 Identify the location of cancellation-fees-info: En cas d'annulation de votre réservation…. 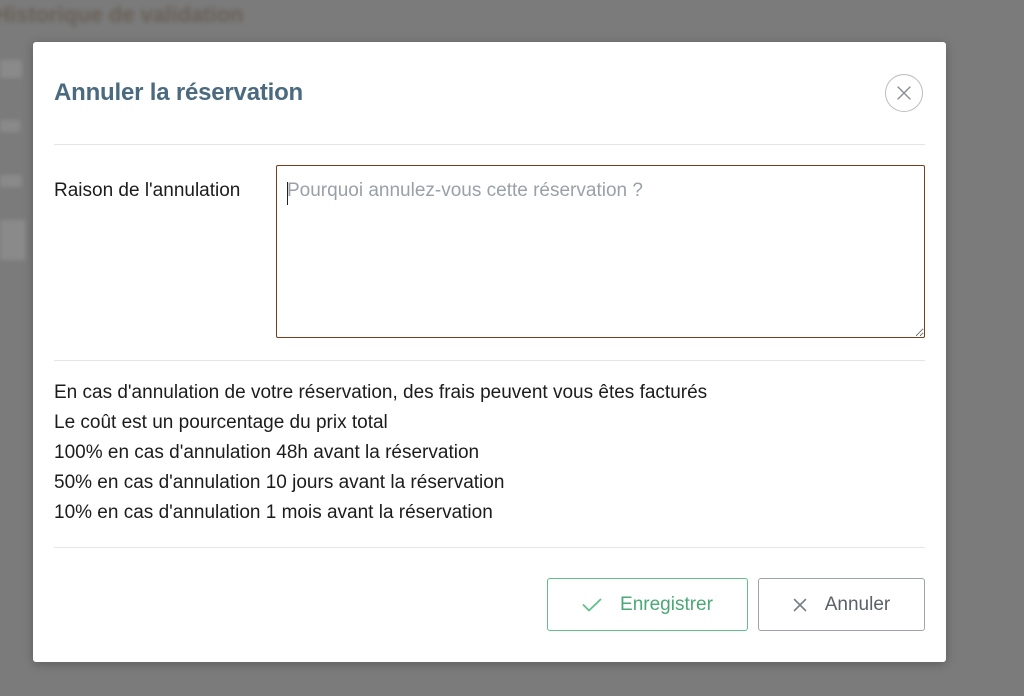
(380, 453).